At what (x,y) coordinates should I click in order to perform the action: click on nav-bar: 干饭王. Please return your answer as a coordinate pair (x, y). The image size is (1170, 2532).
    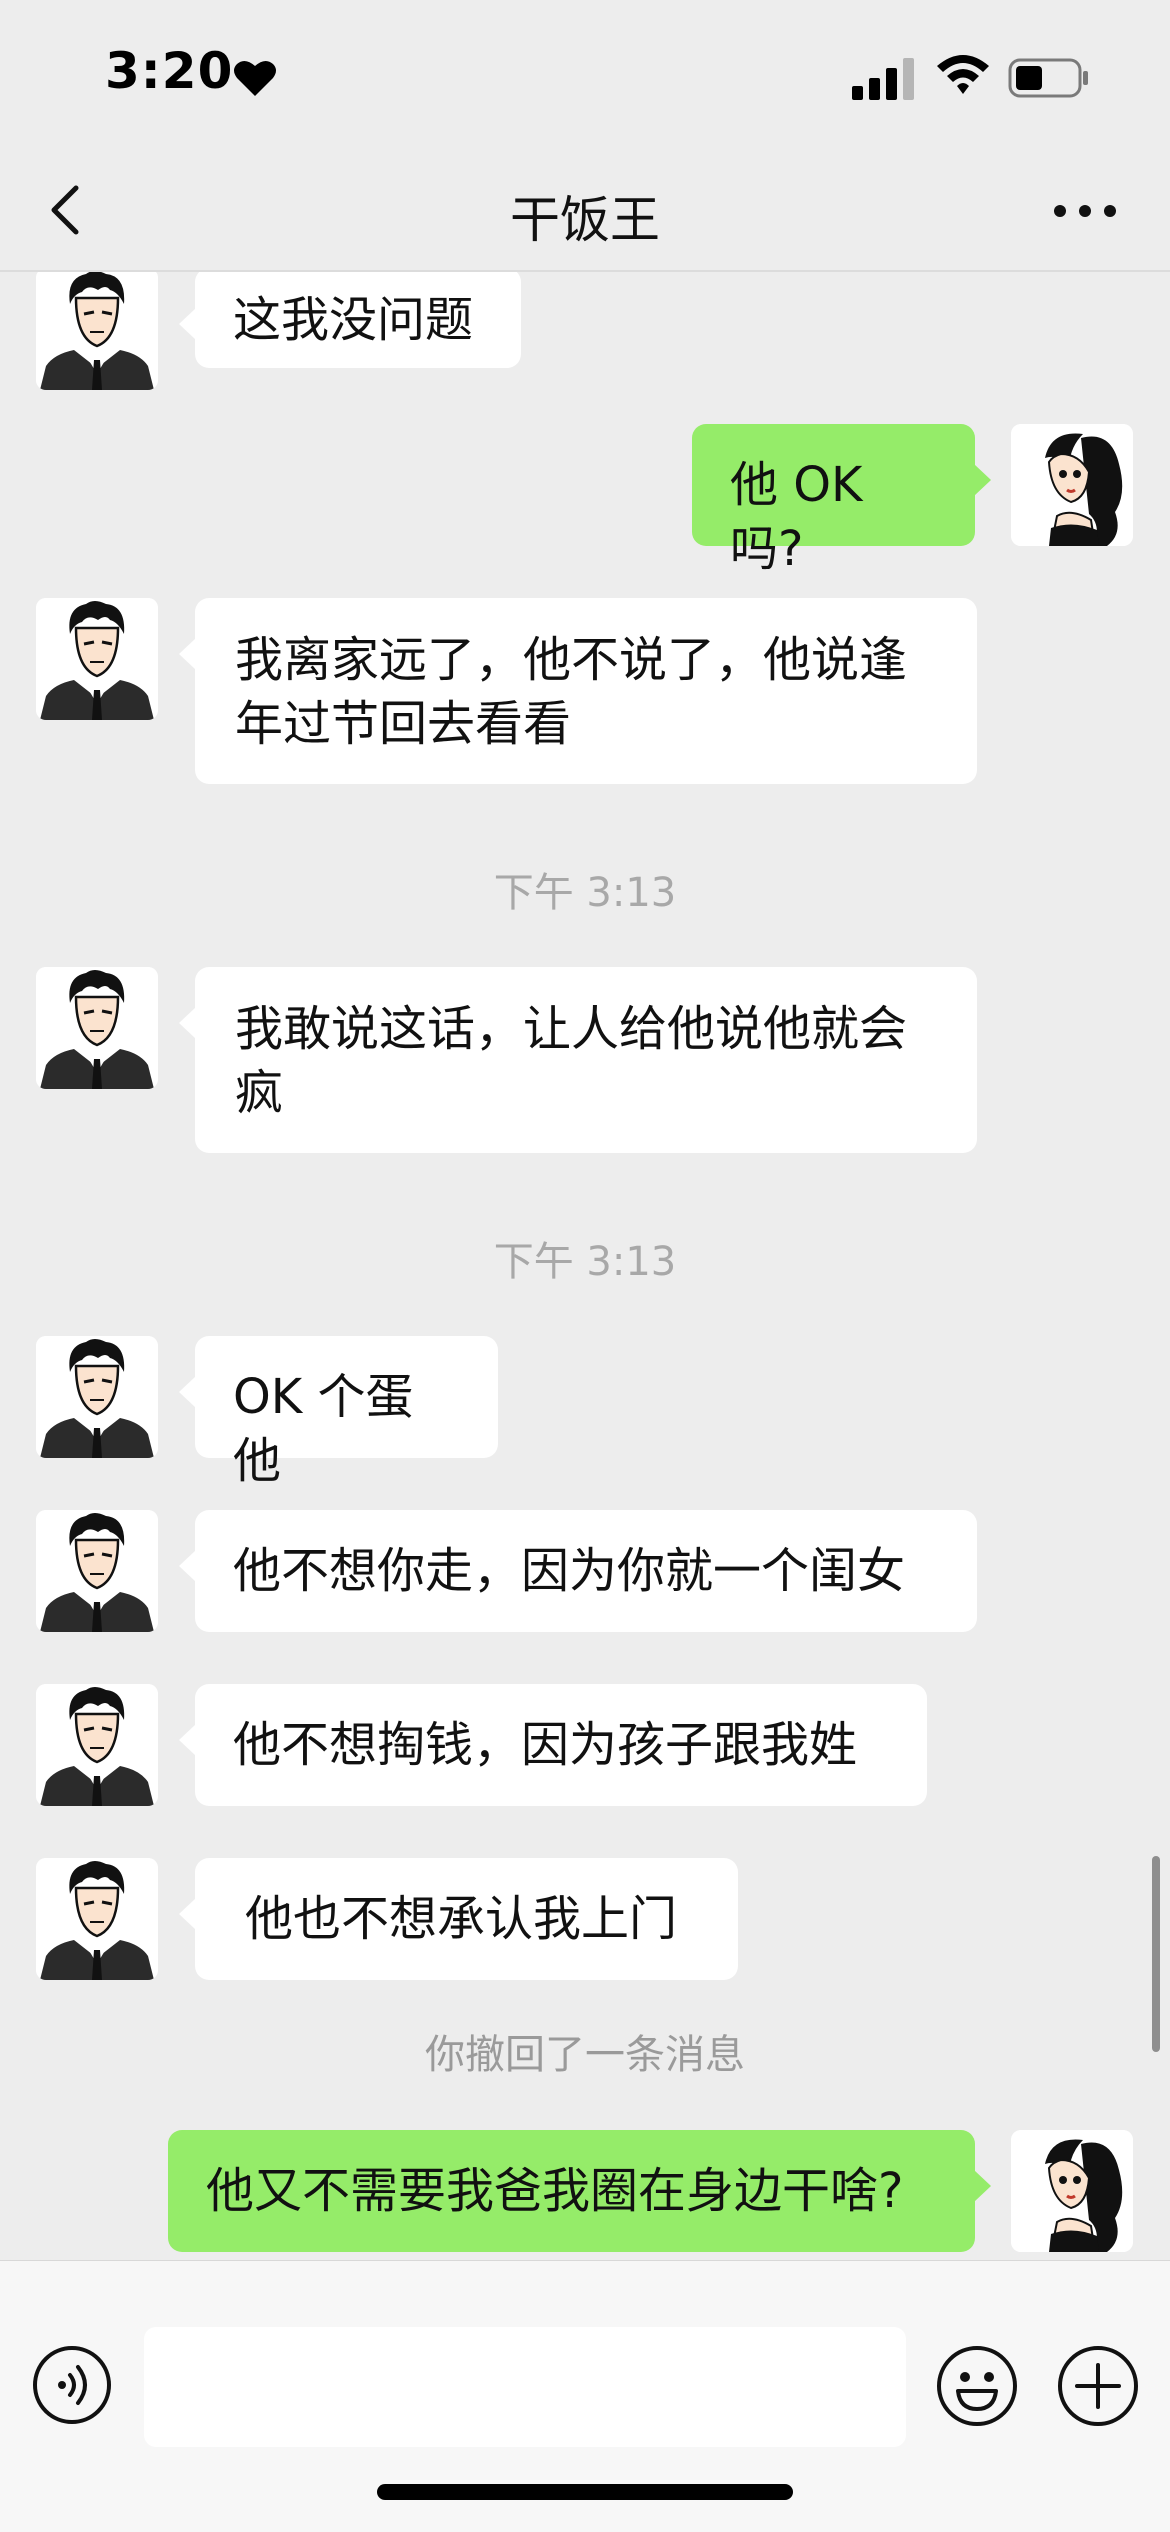
    Looking at the image, I should click on (585, 211).